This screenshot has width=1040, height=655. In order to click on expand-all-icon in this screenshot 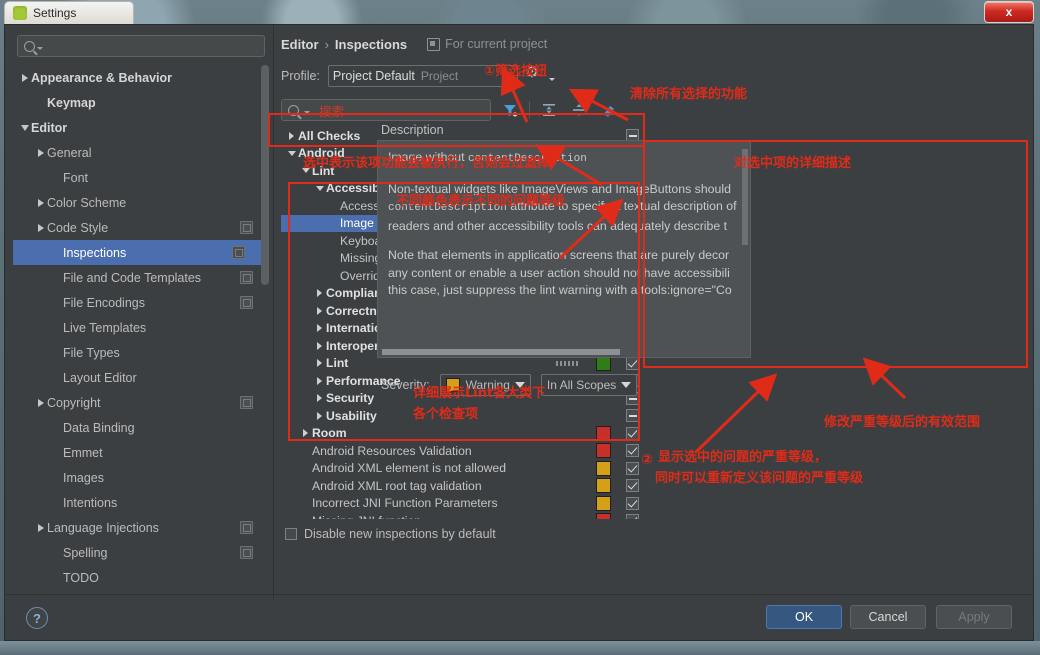, I will do `click(549, 110)`.